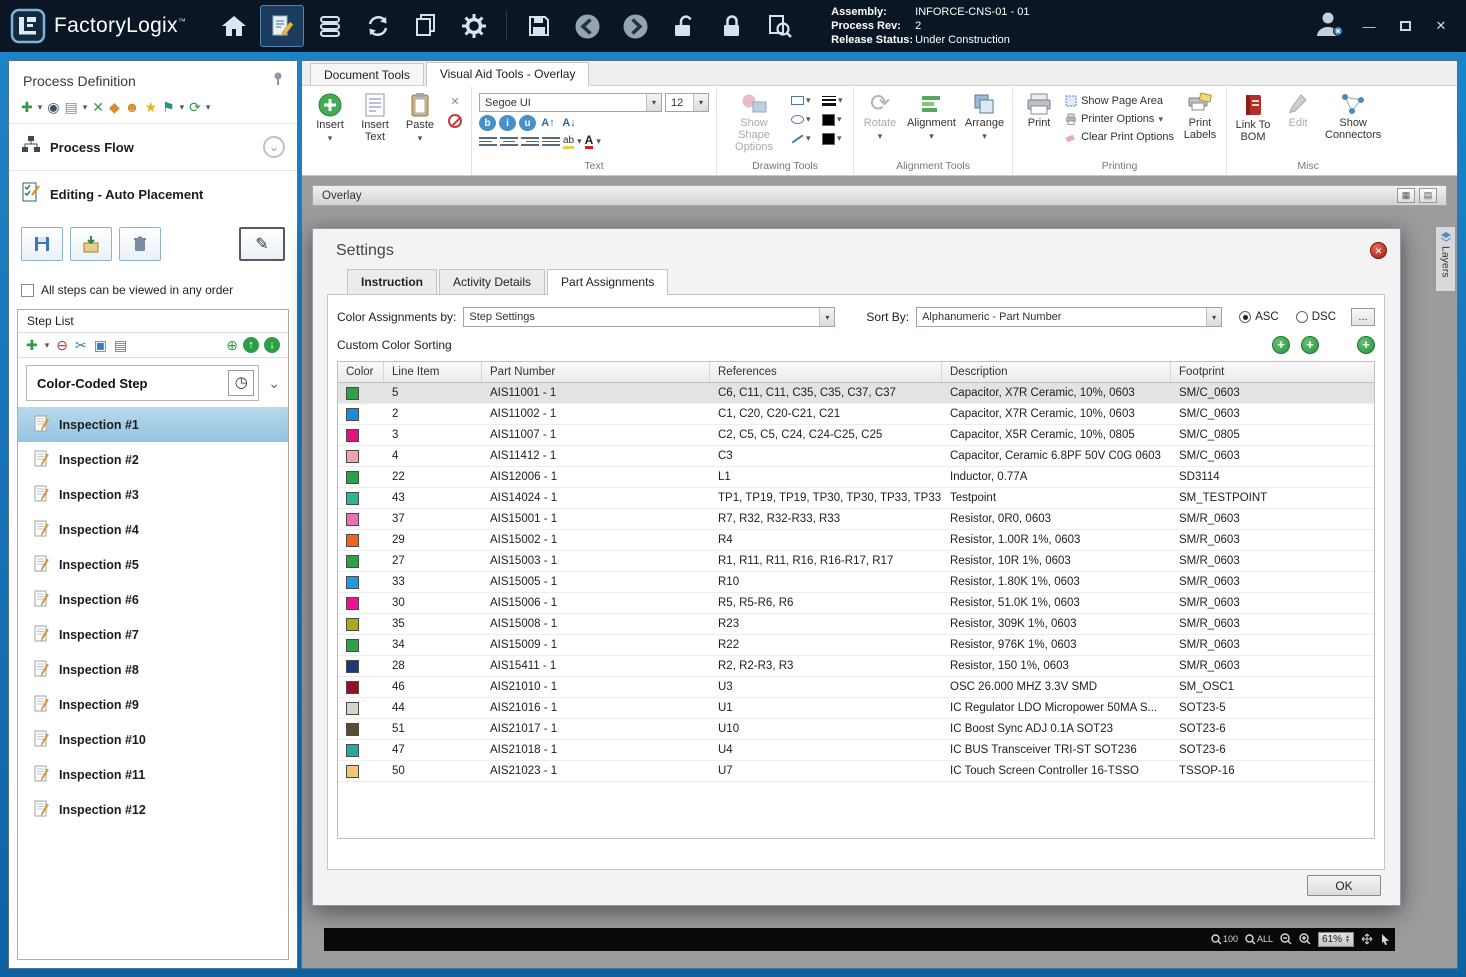 The height and width of the screenshot is (977, 1466). I want to click on bold-icon: b, so click(487, 123).